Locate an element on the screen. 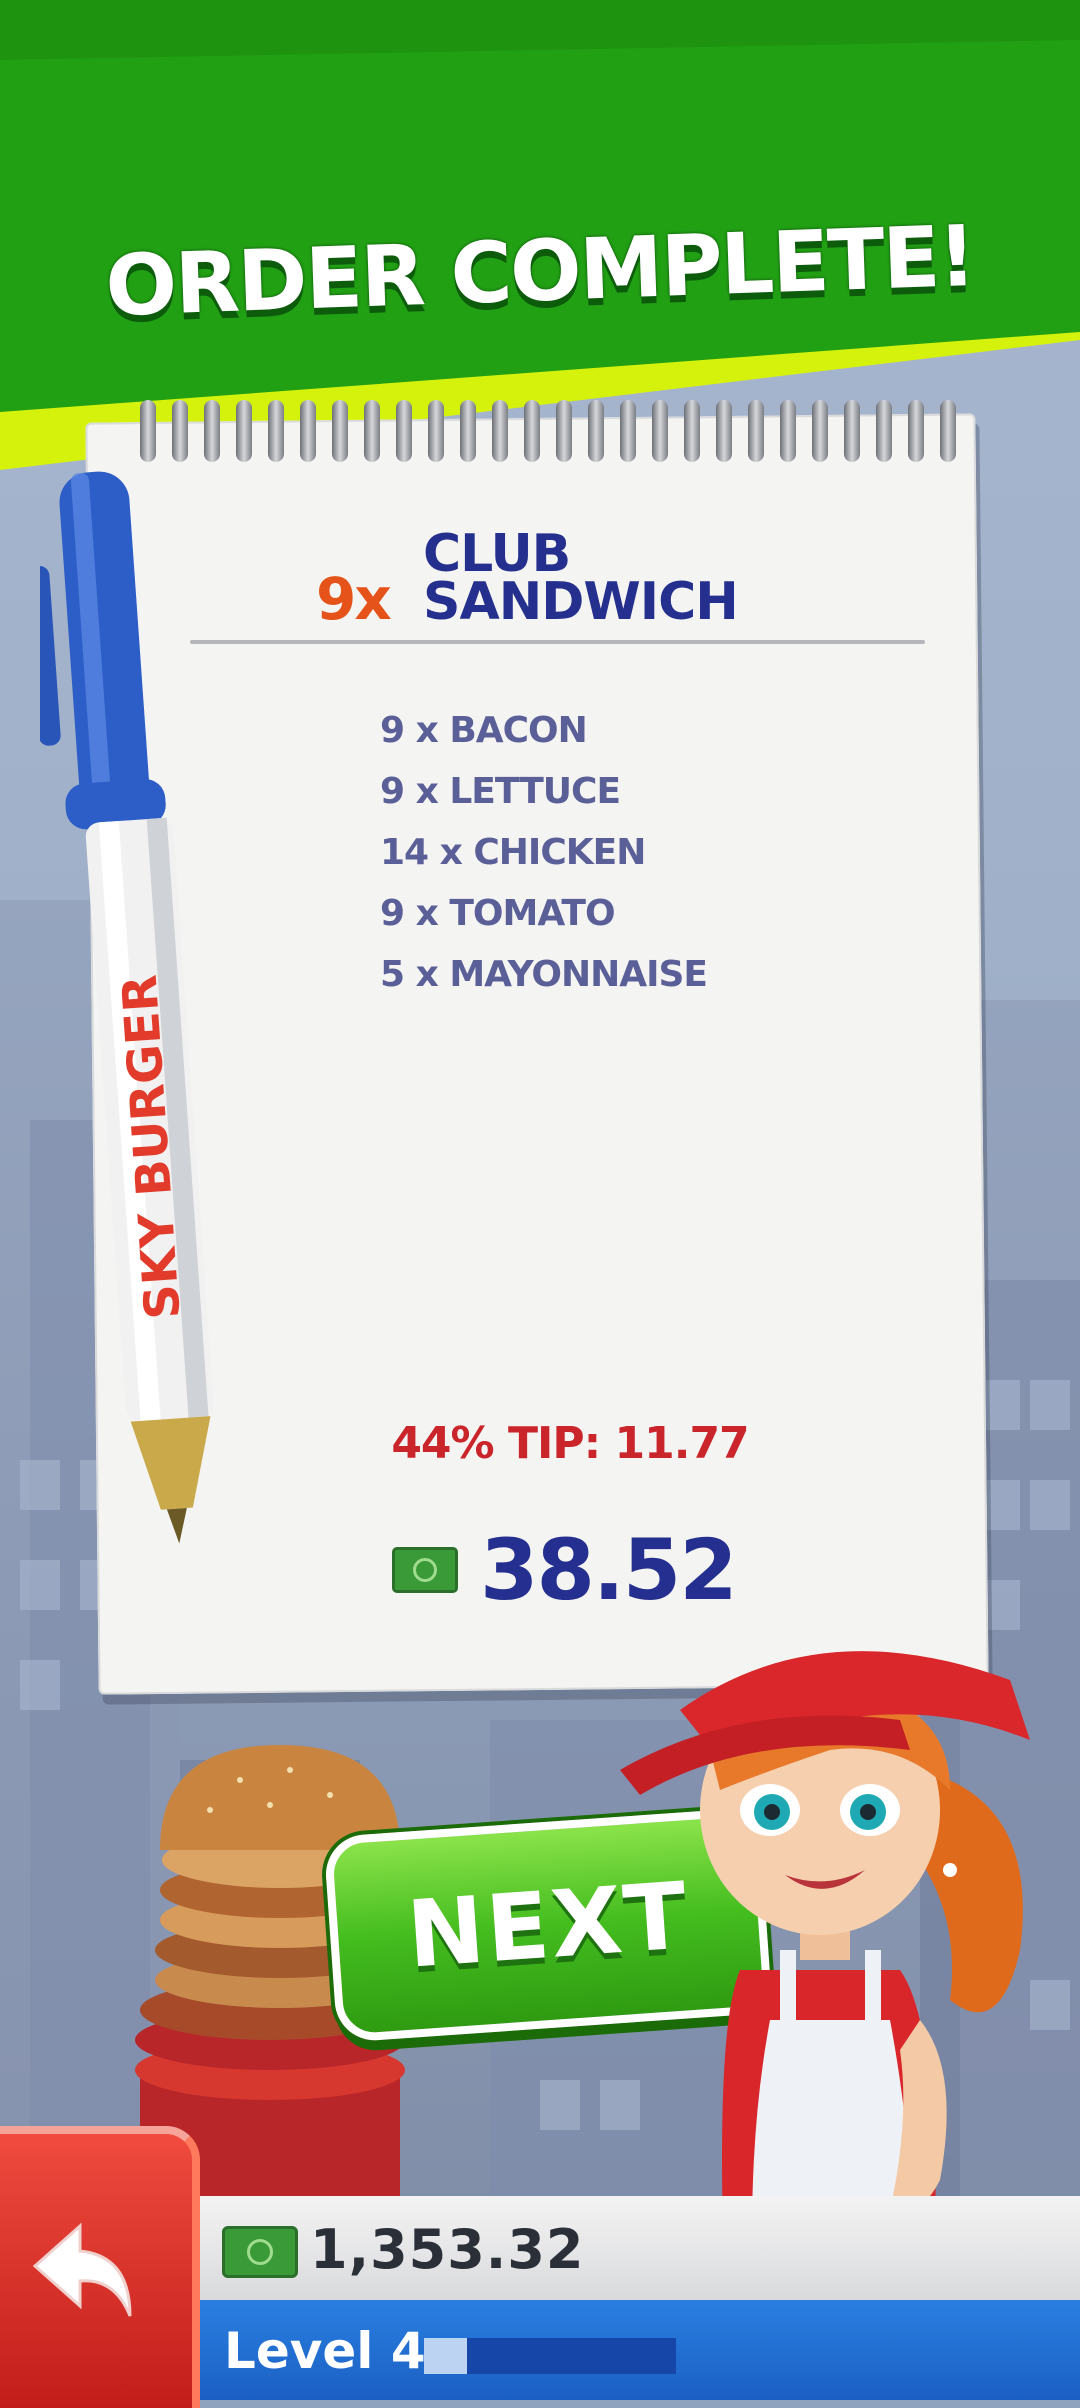 The width and height of the screenshot is (1080, 2408). notepad-spiral is located at coordinates (555, 435).